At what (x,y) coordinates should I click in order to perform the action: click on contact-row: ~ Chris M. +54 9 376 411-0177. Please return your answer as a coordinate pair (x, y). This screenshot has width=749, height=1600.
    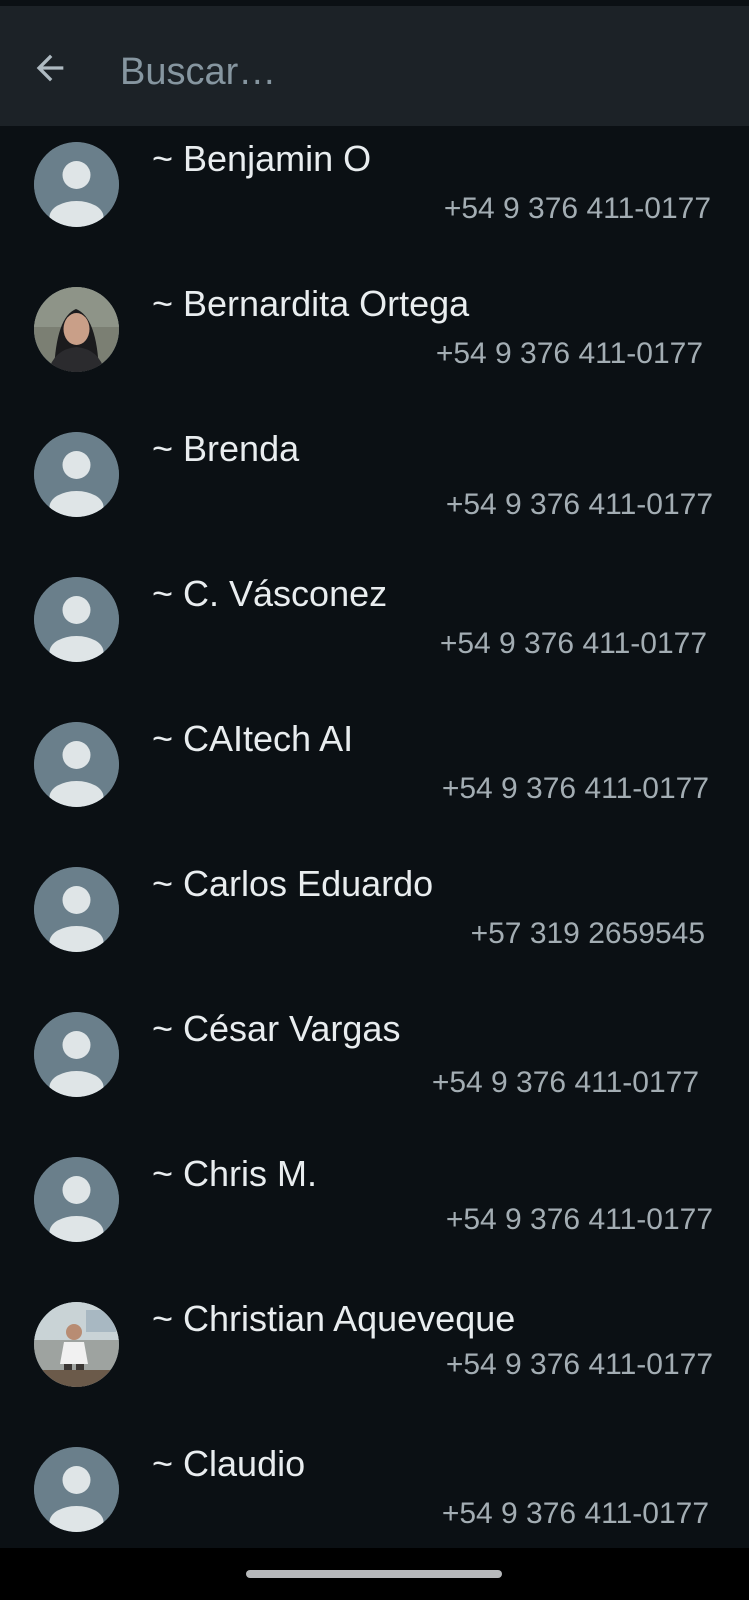
    Looking at the image, I should click on (374, 1213).